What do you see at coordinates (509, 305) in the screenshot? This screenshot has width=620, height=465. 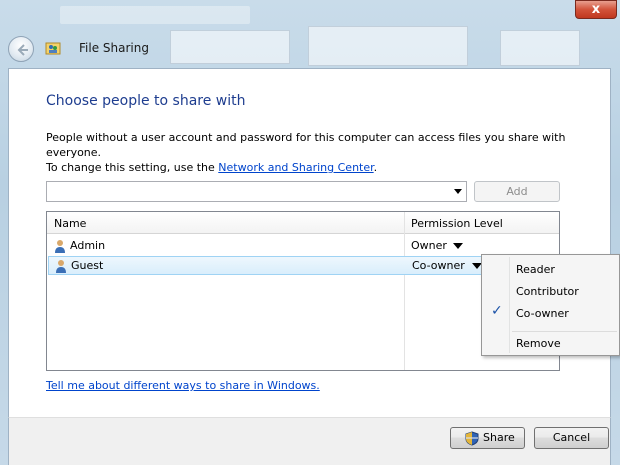 I see `menu-gutter` at bounding box center [509, 305].